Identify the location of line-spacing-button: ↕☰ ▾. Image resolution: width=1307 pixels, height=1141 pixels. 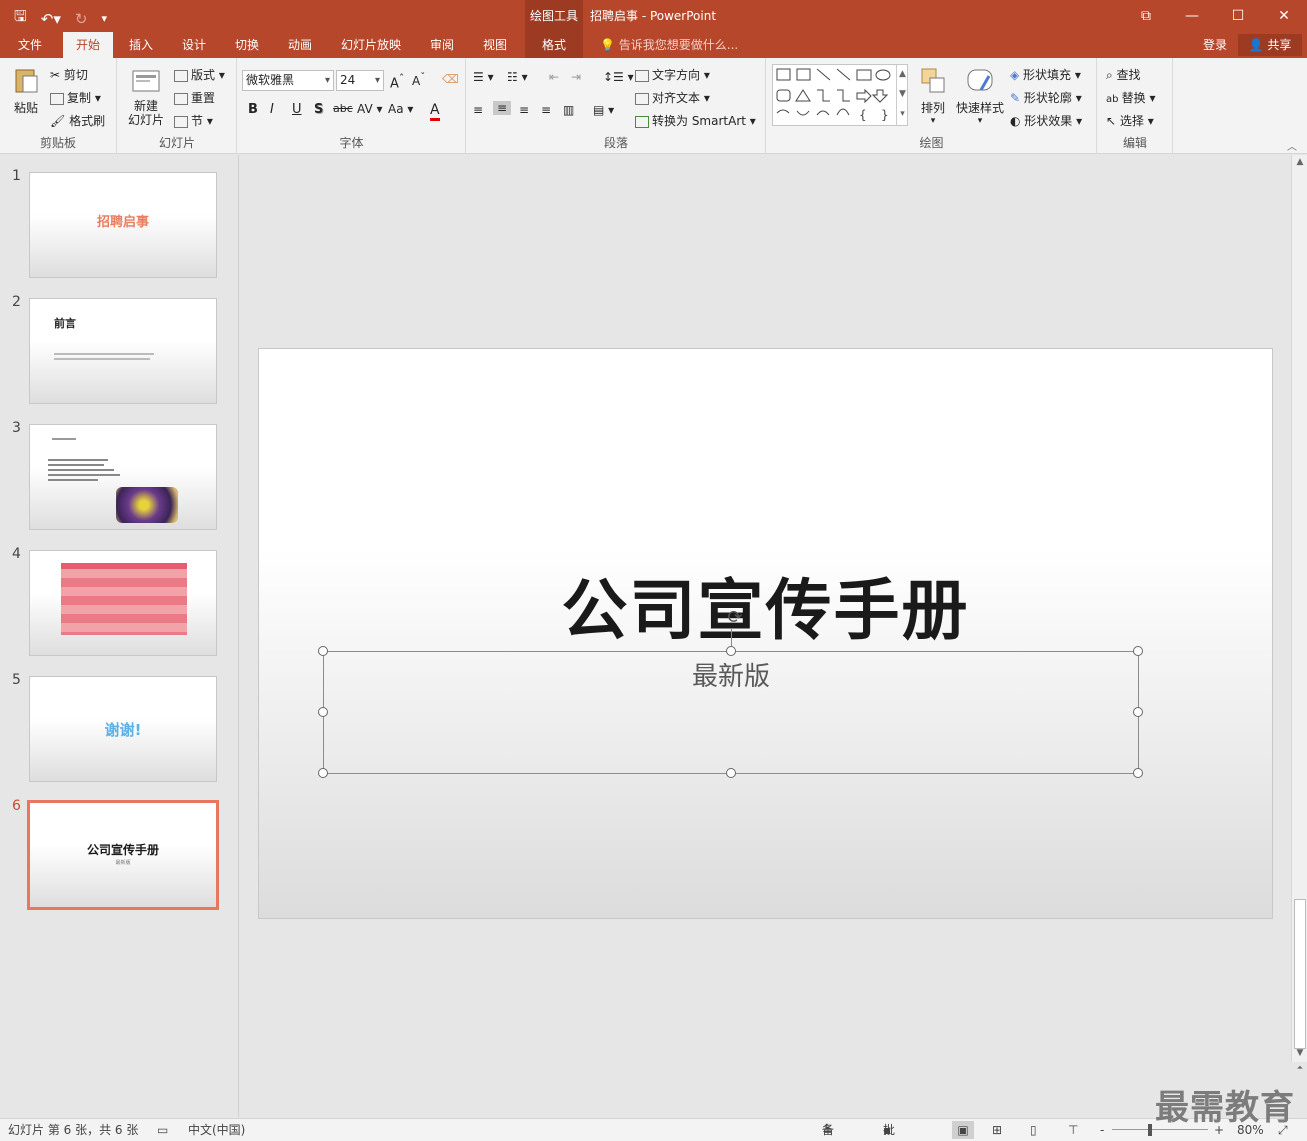
(618, 77).